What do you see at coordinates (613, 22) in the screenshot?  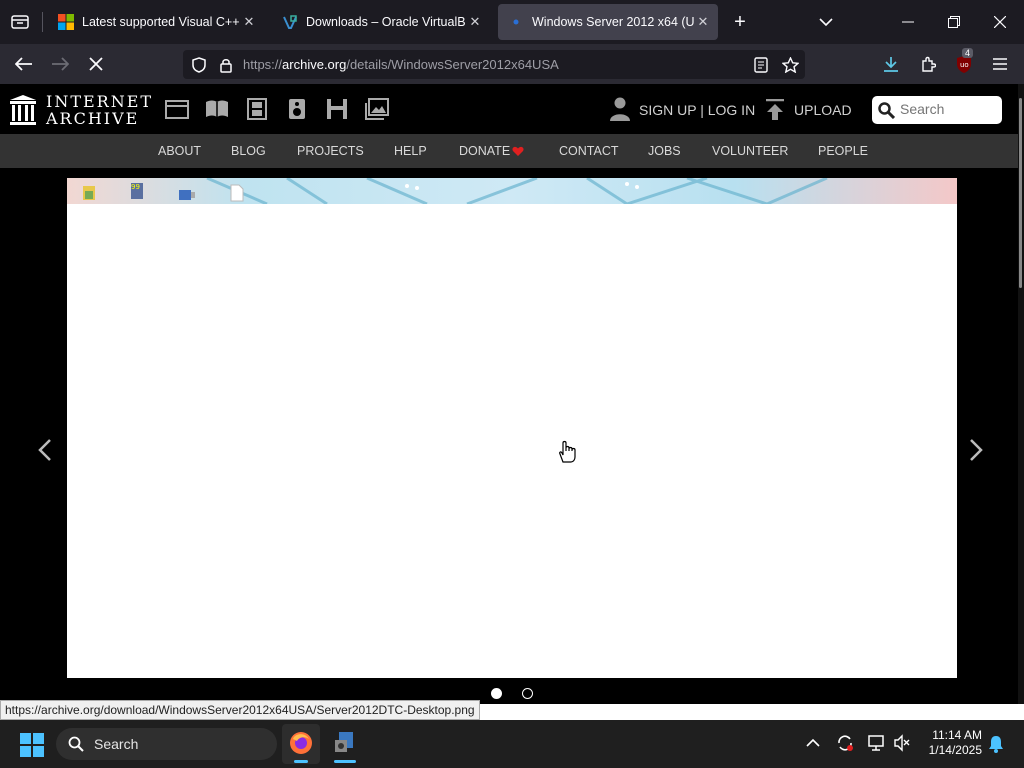 I see `tab-title: Windows Server 2012 x64 (USA` at bounding box center [613, 22].